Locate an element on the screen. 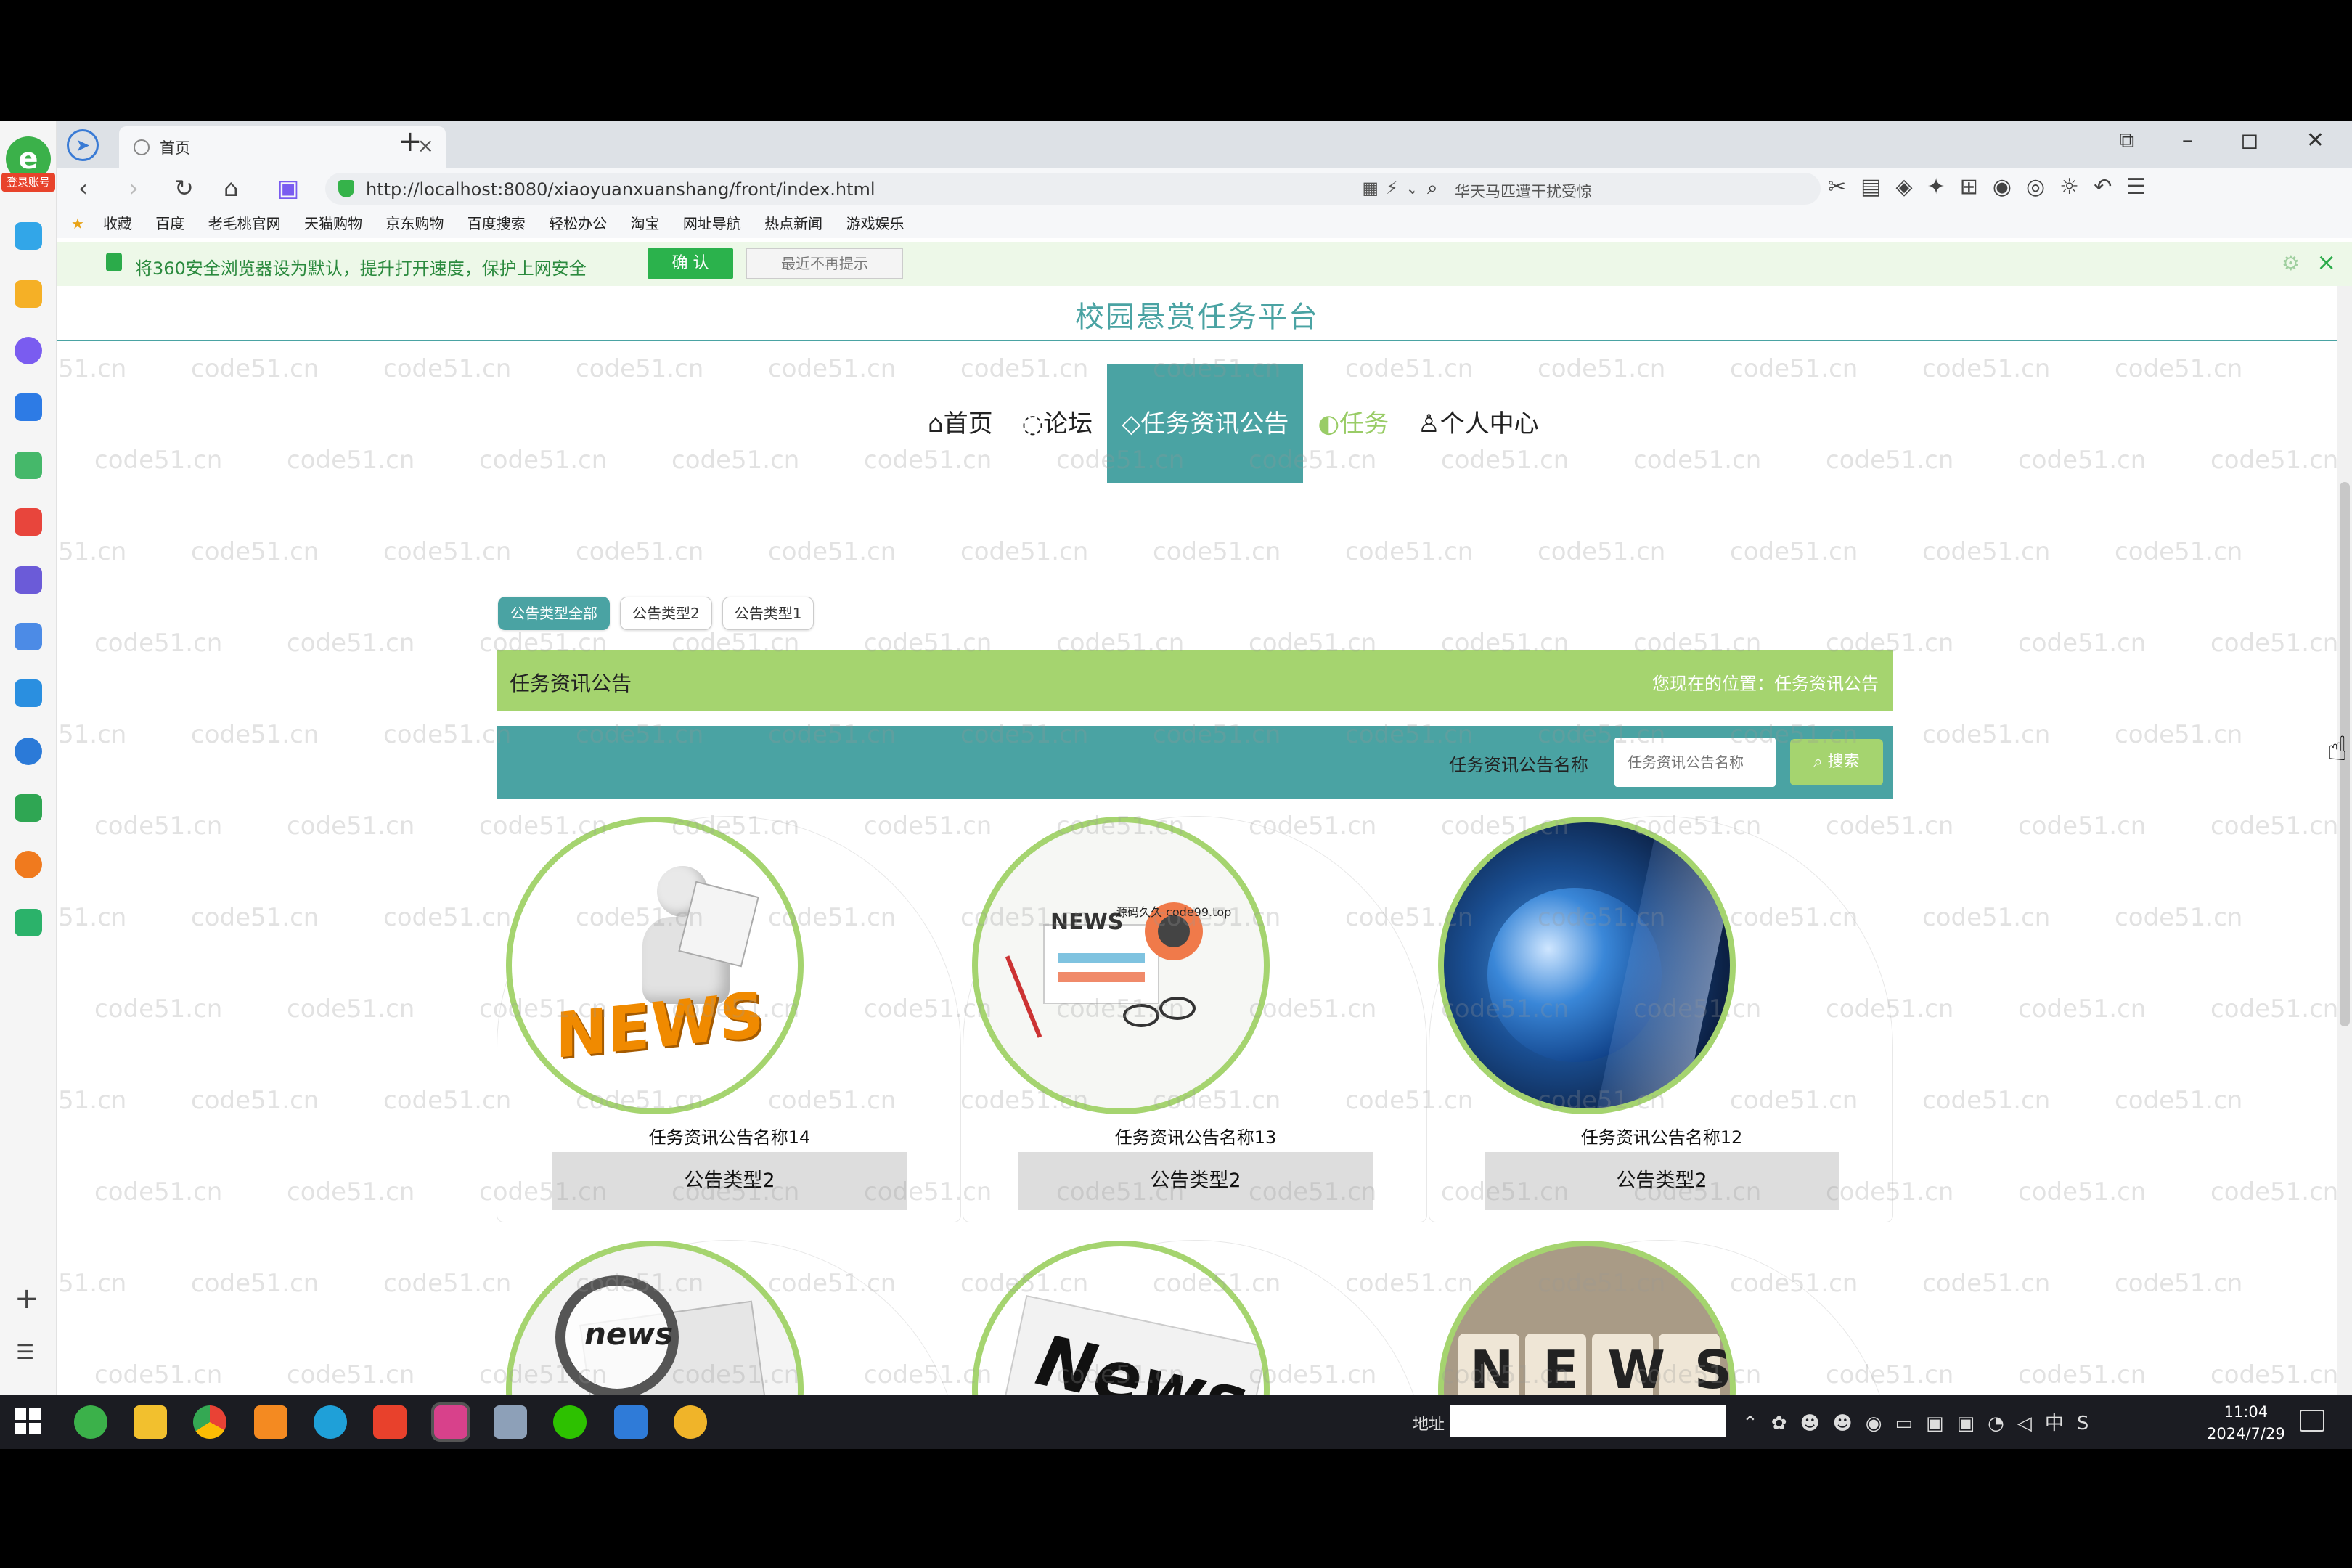  bookmark-item: 天猫购物 is located at coordinates (333, 224).